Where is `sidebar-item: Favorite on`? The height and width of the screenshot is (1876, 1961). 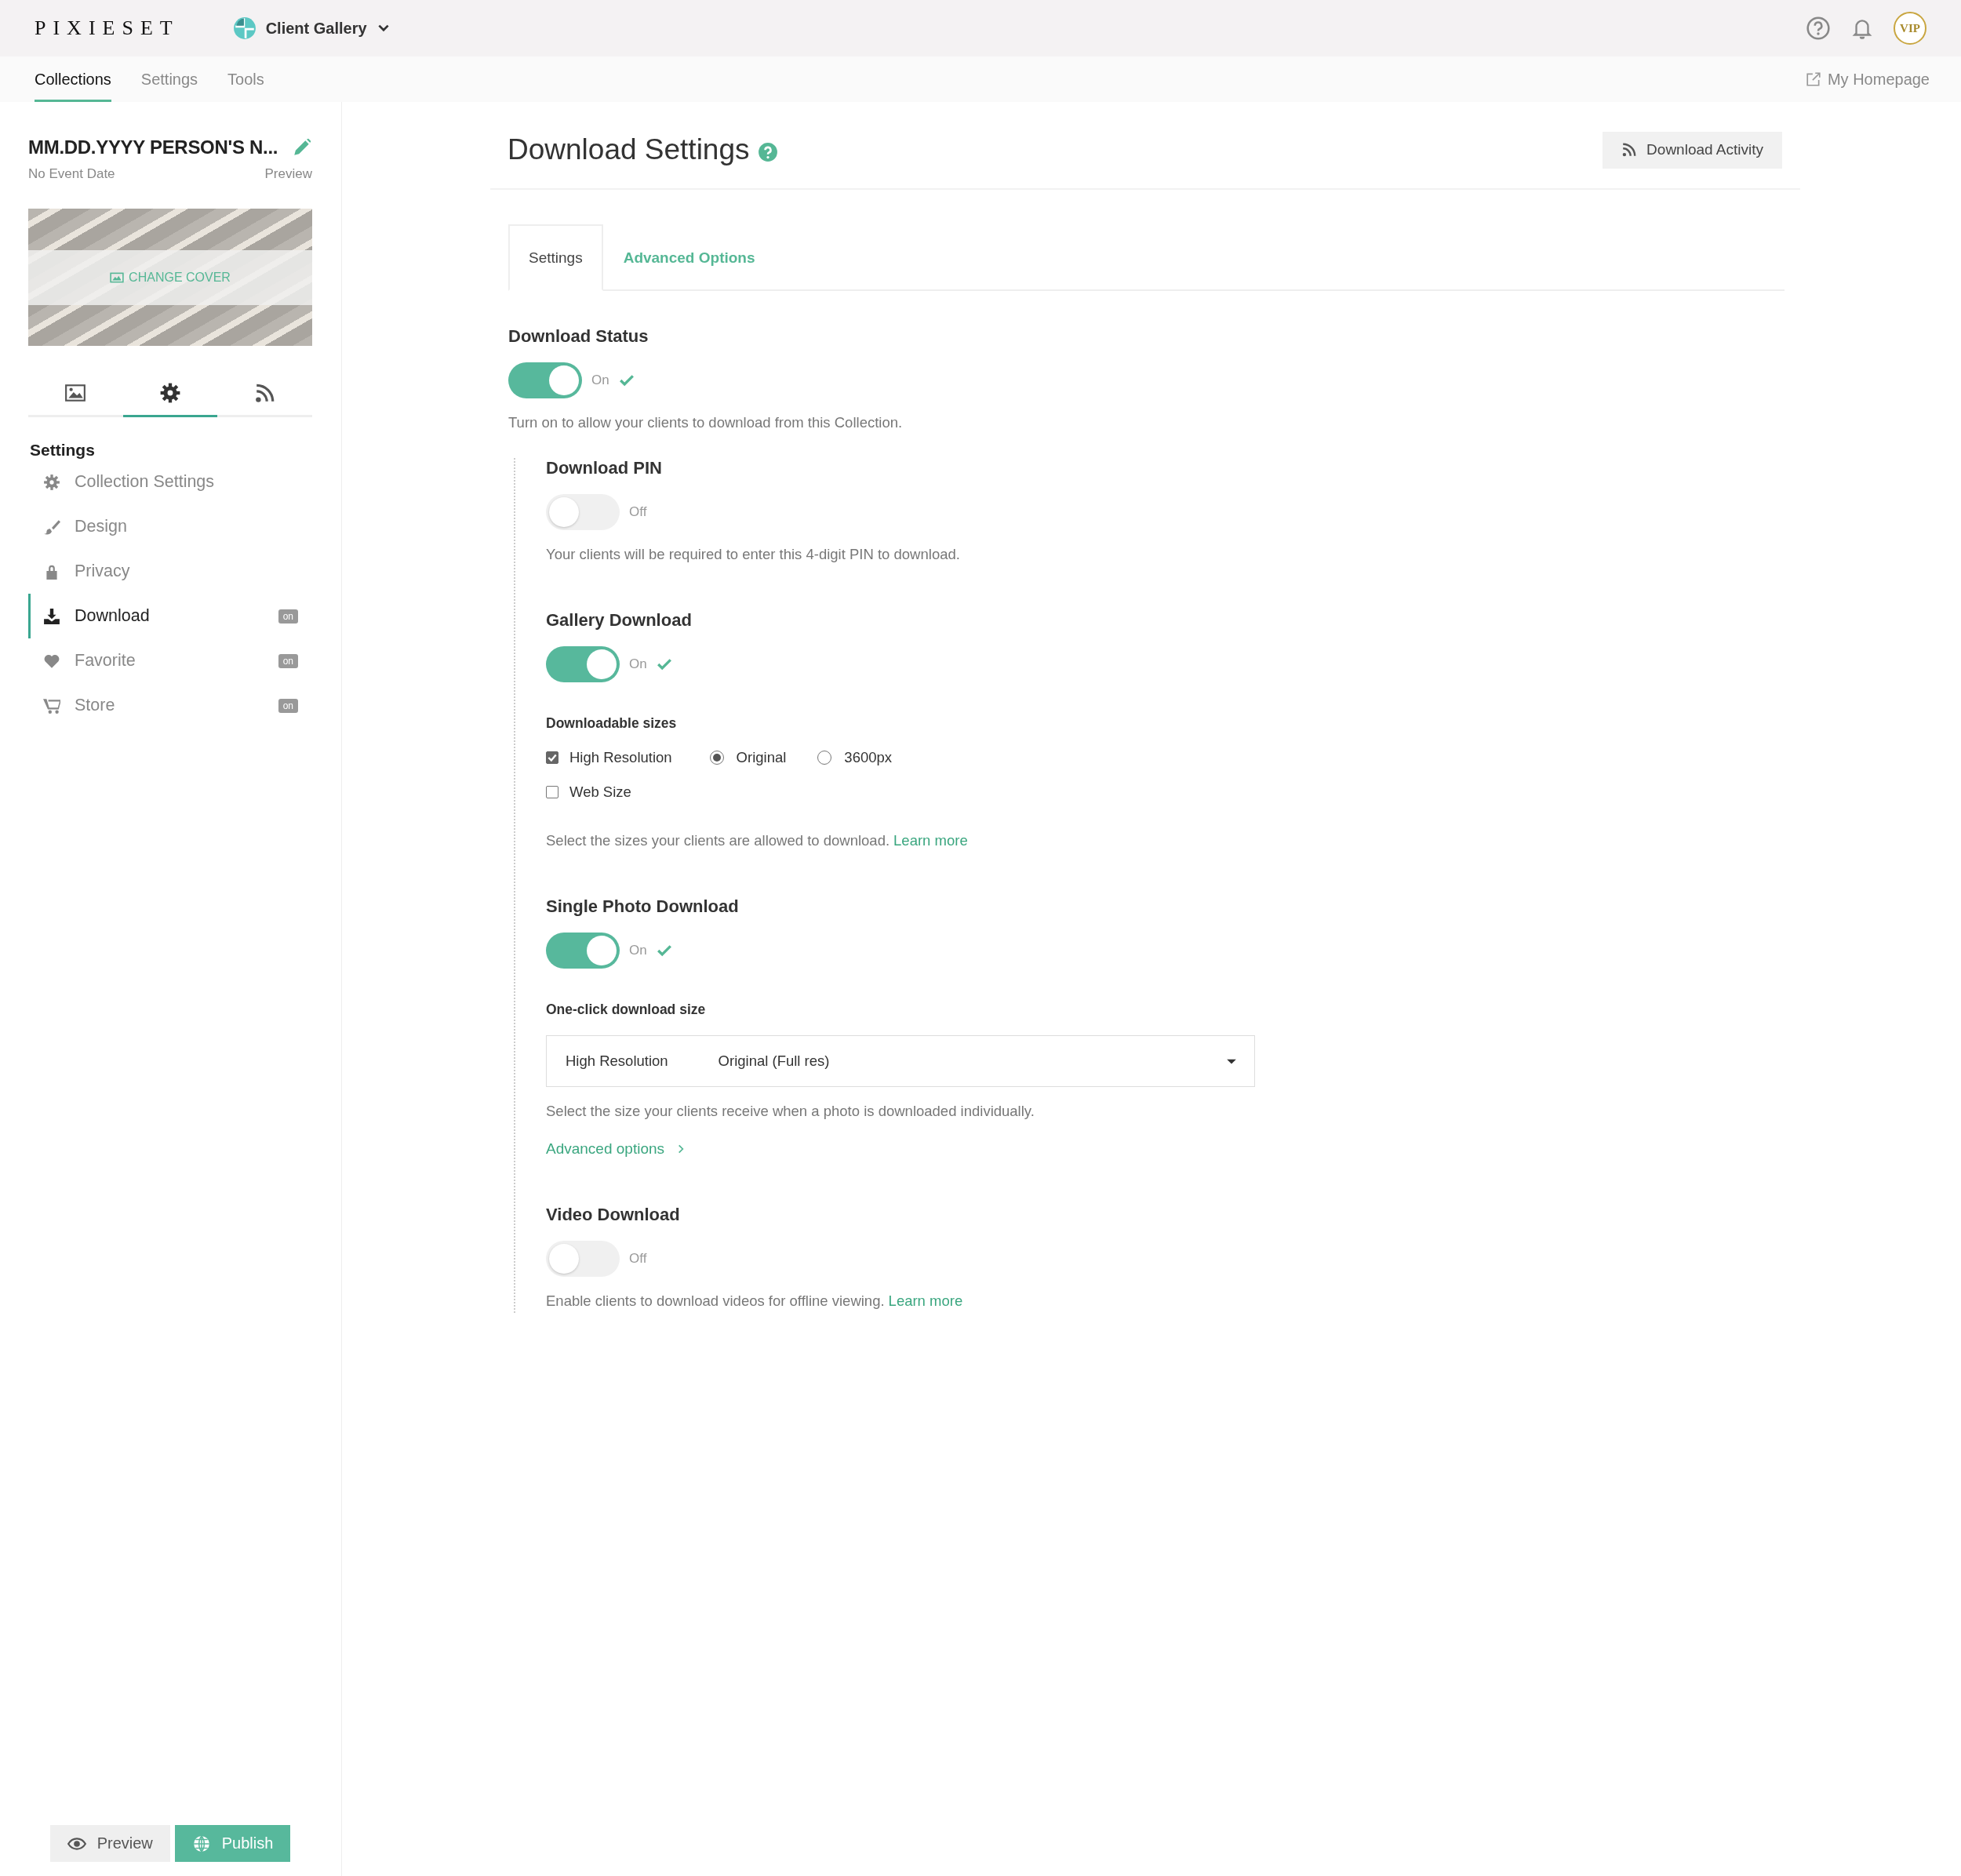 sidebar-item: Favorite on is located at coordinates (170, 660).